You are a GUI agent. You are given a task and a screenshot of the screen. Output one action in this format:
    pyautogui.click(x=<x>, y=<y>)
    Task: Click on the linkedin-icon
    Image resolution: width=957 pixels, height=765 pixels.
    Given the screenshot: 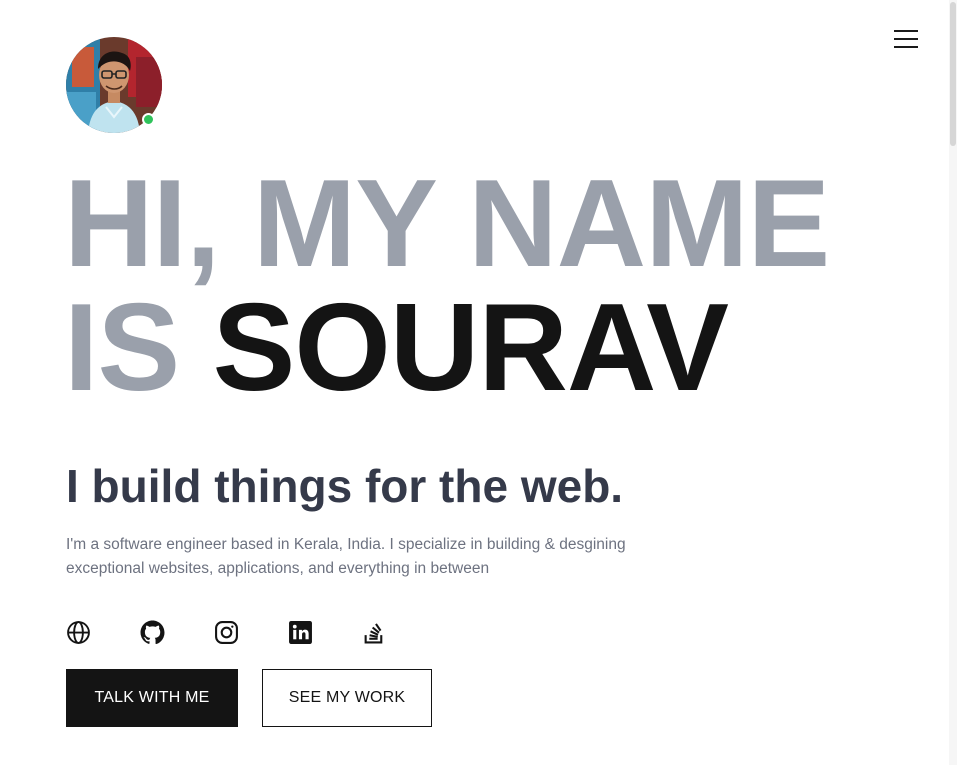 What is the action you would take?
    pyautogui.click(x=300, y=632)
    